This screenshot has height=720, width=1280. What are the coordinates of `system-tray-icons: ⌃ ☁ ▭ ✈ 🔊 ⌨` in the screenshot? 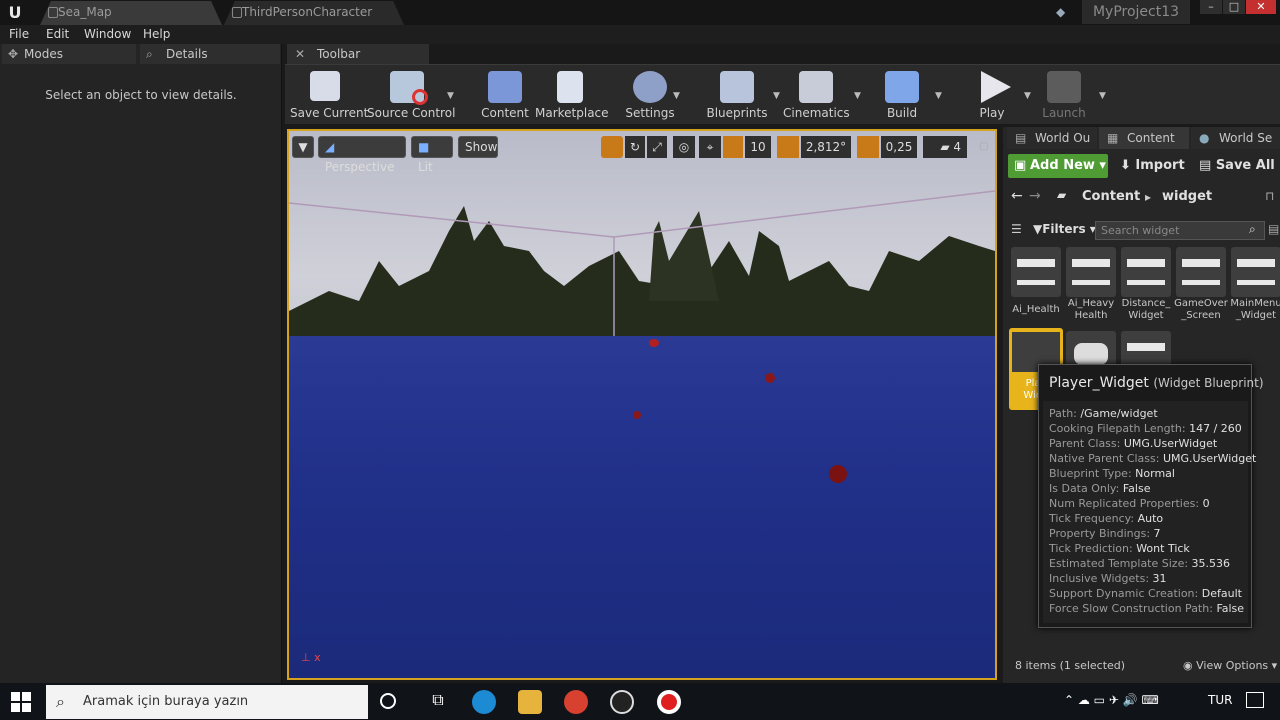 It's located at (1111, 700).